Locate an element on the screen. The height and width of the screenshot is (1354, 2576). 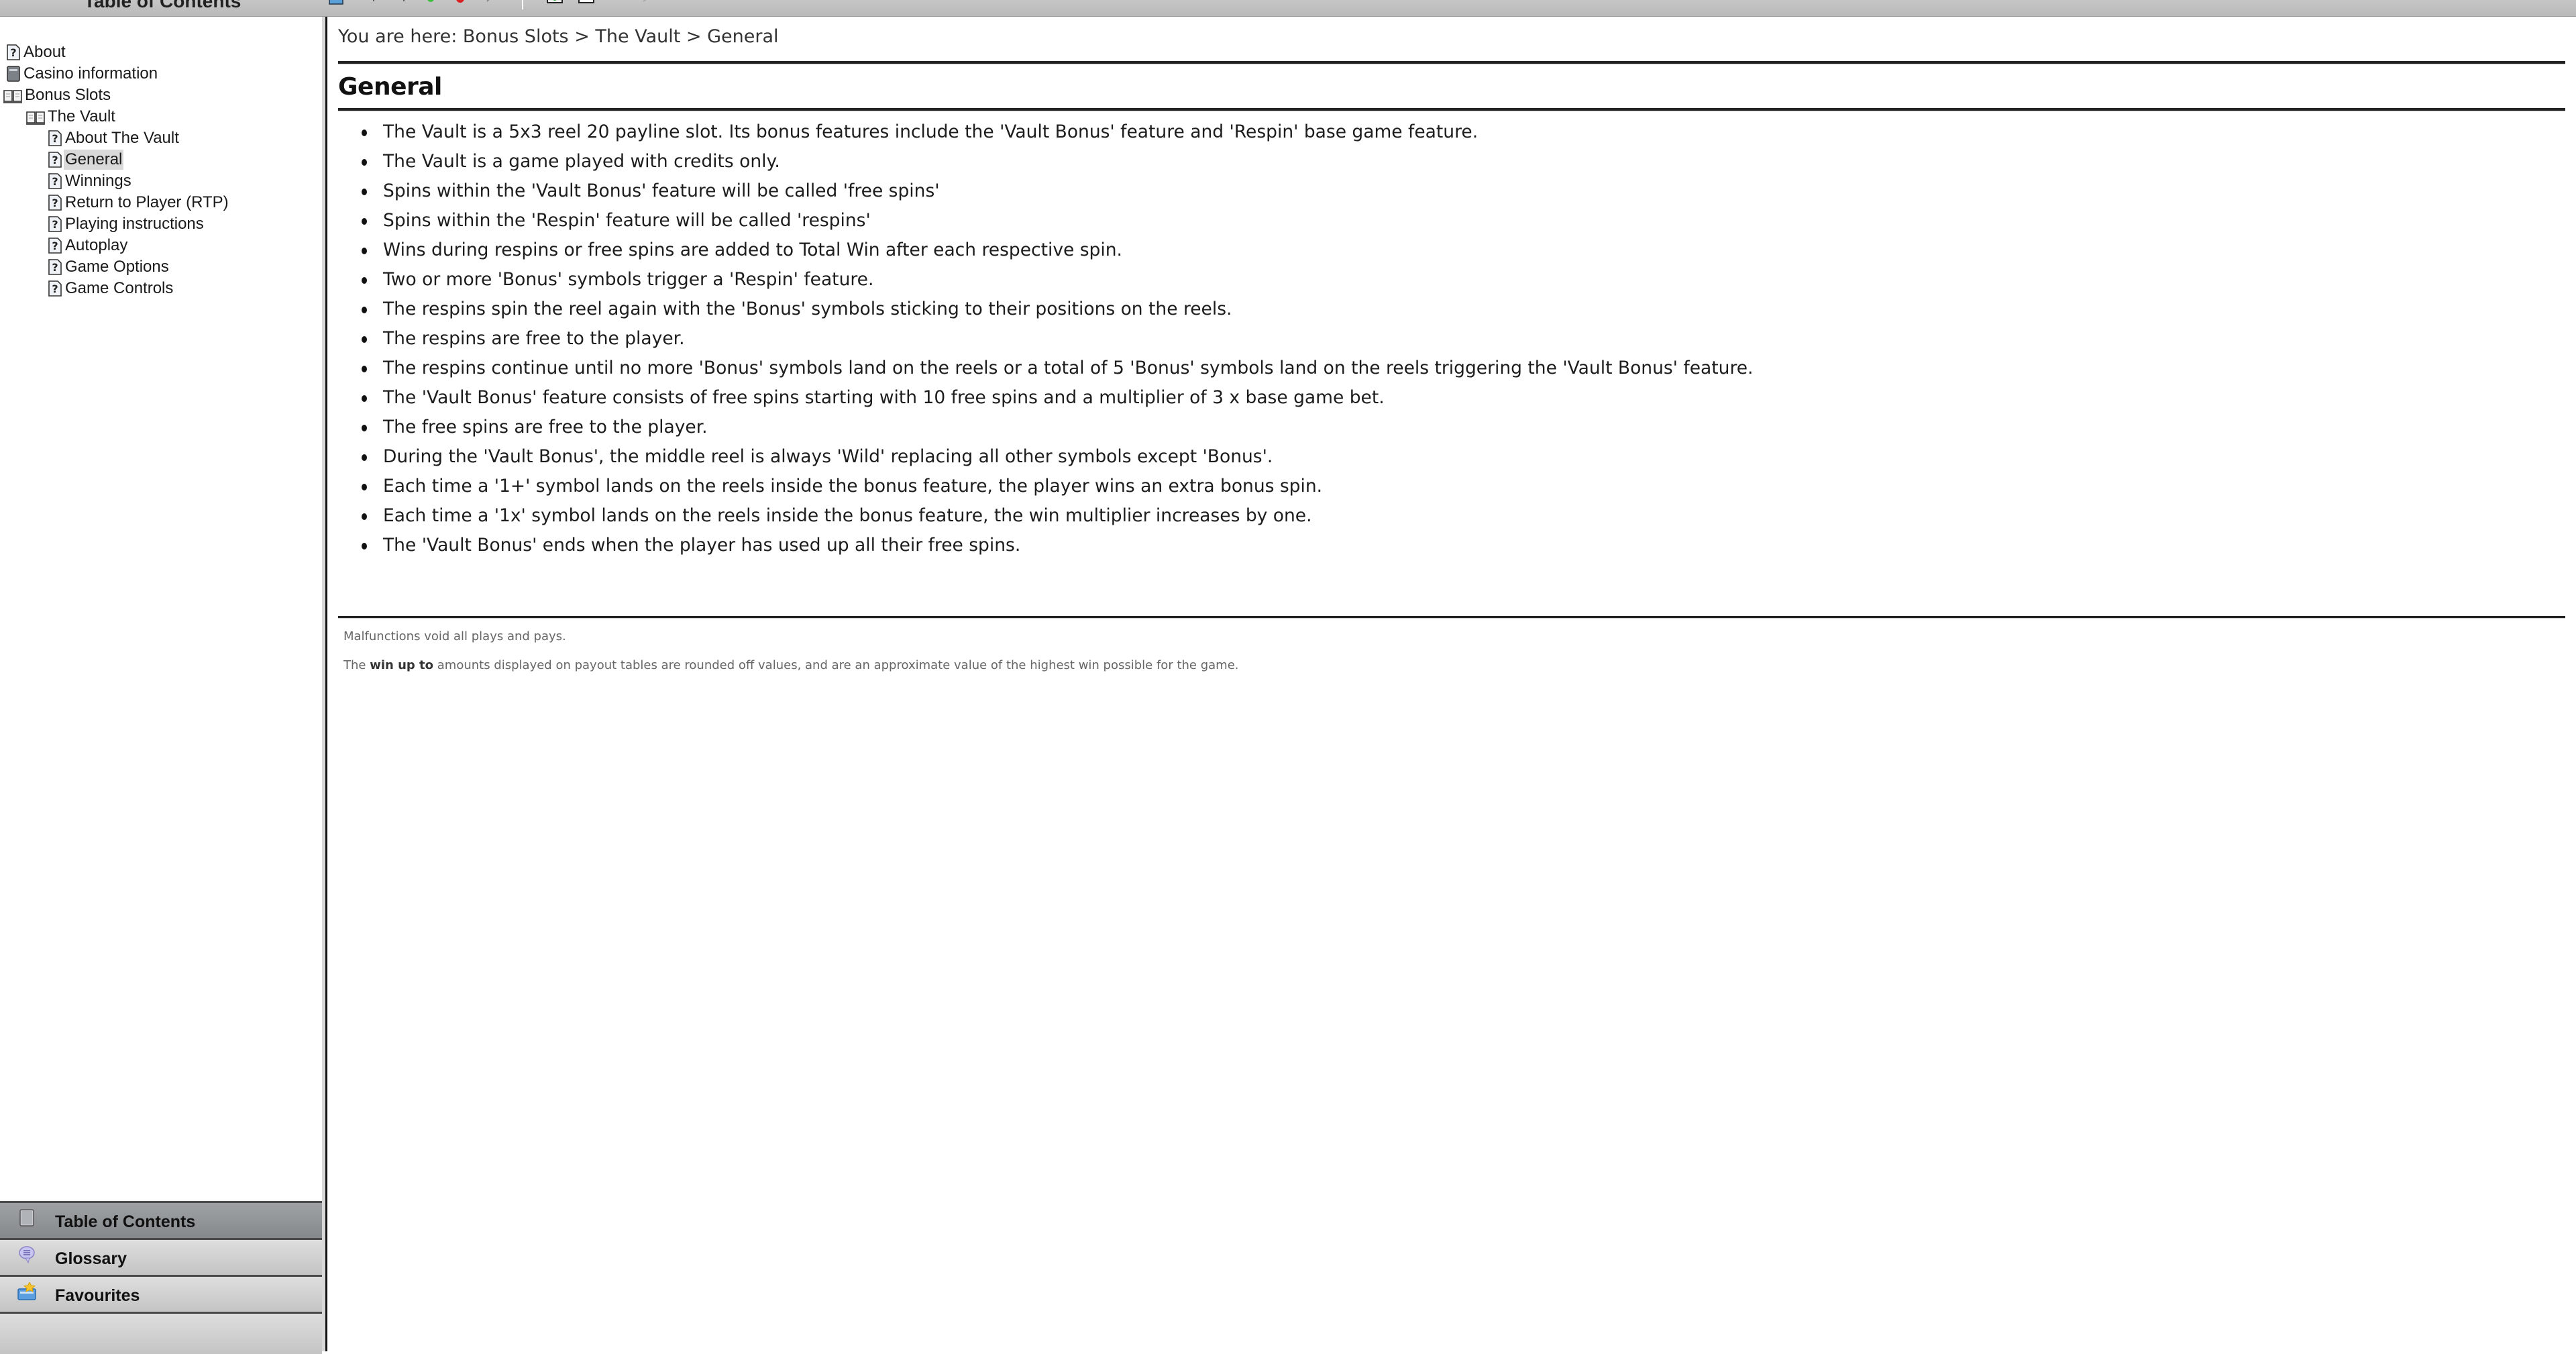
panel-tab-label: Table of Contents is located at coordinates (125, 1221).